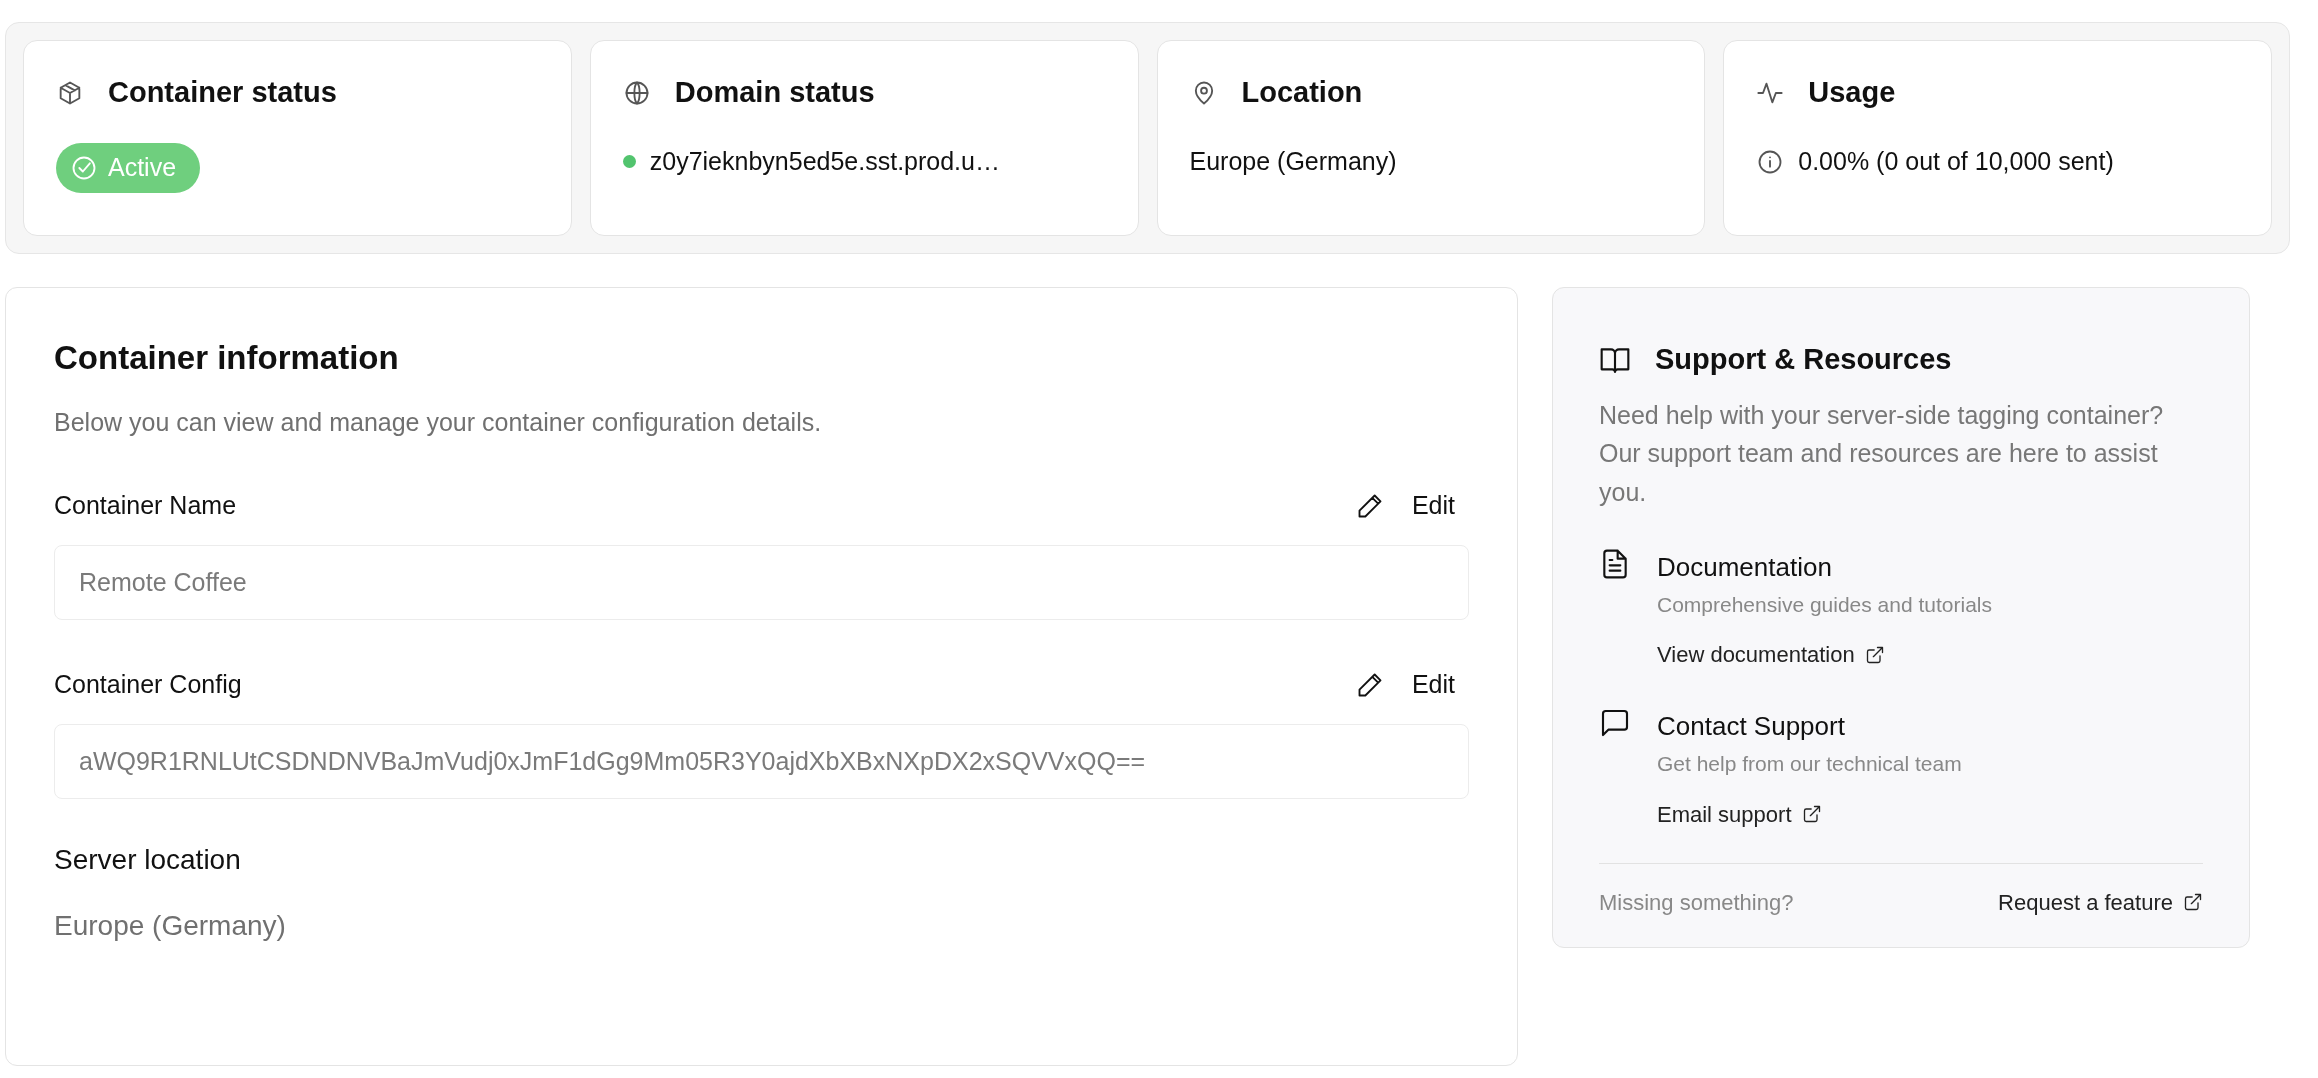 This screenshot has width=2318, height=1078. Describe the element at coordinates (1825, 604) in the screenshot. I see `resource-subtitle: Comprehensive guides and tutorials` at that location.